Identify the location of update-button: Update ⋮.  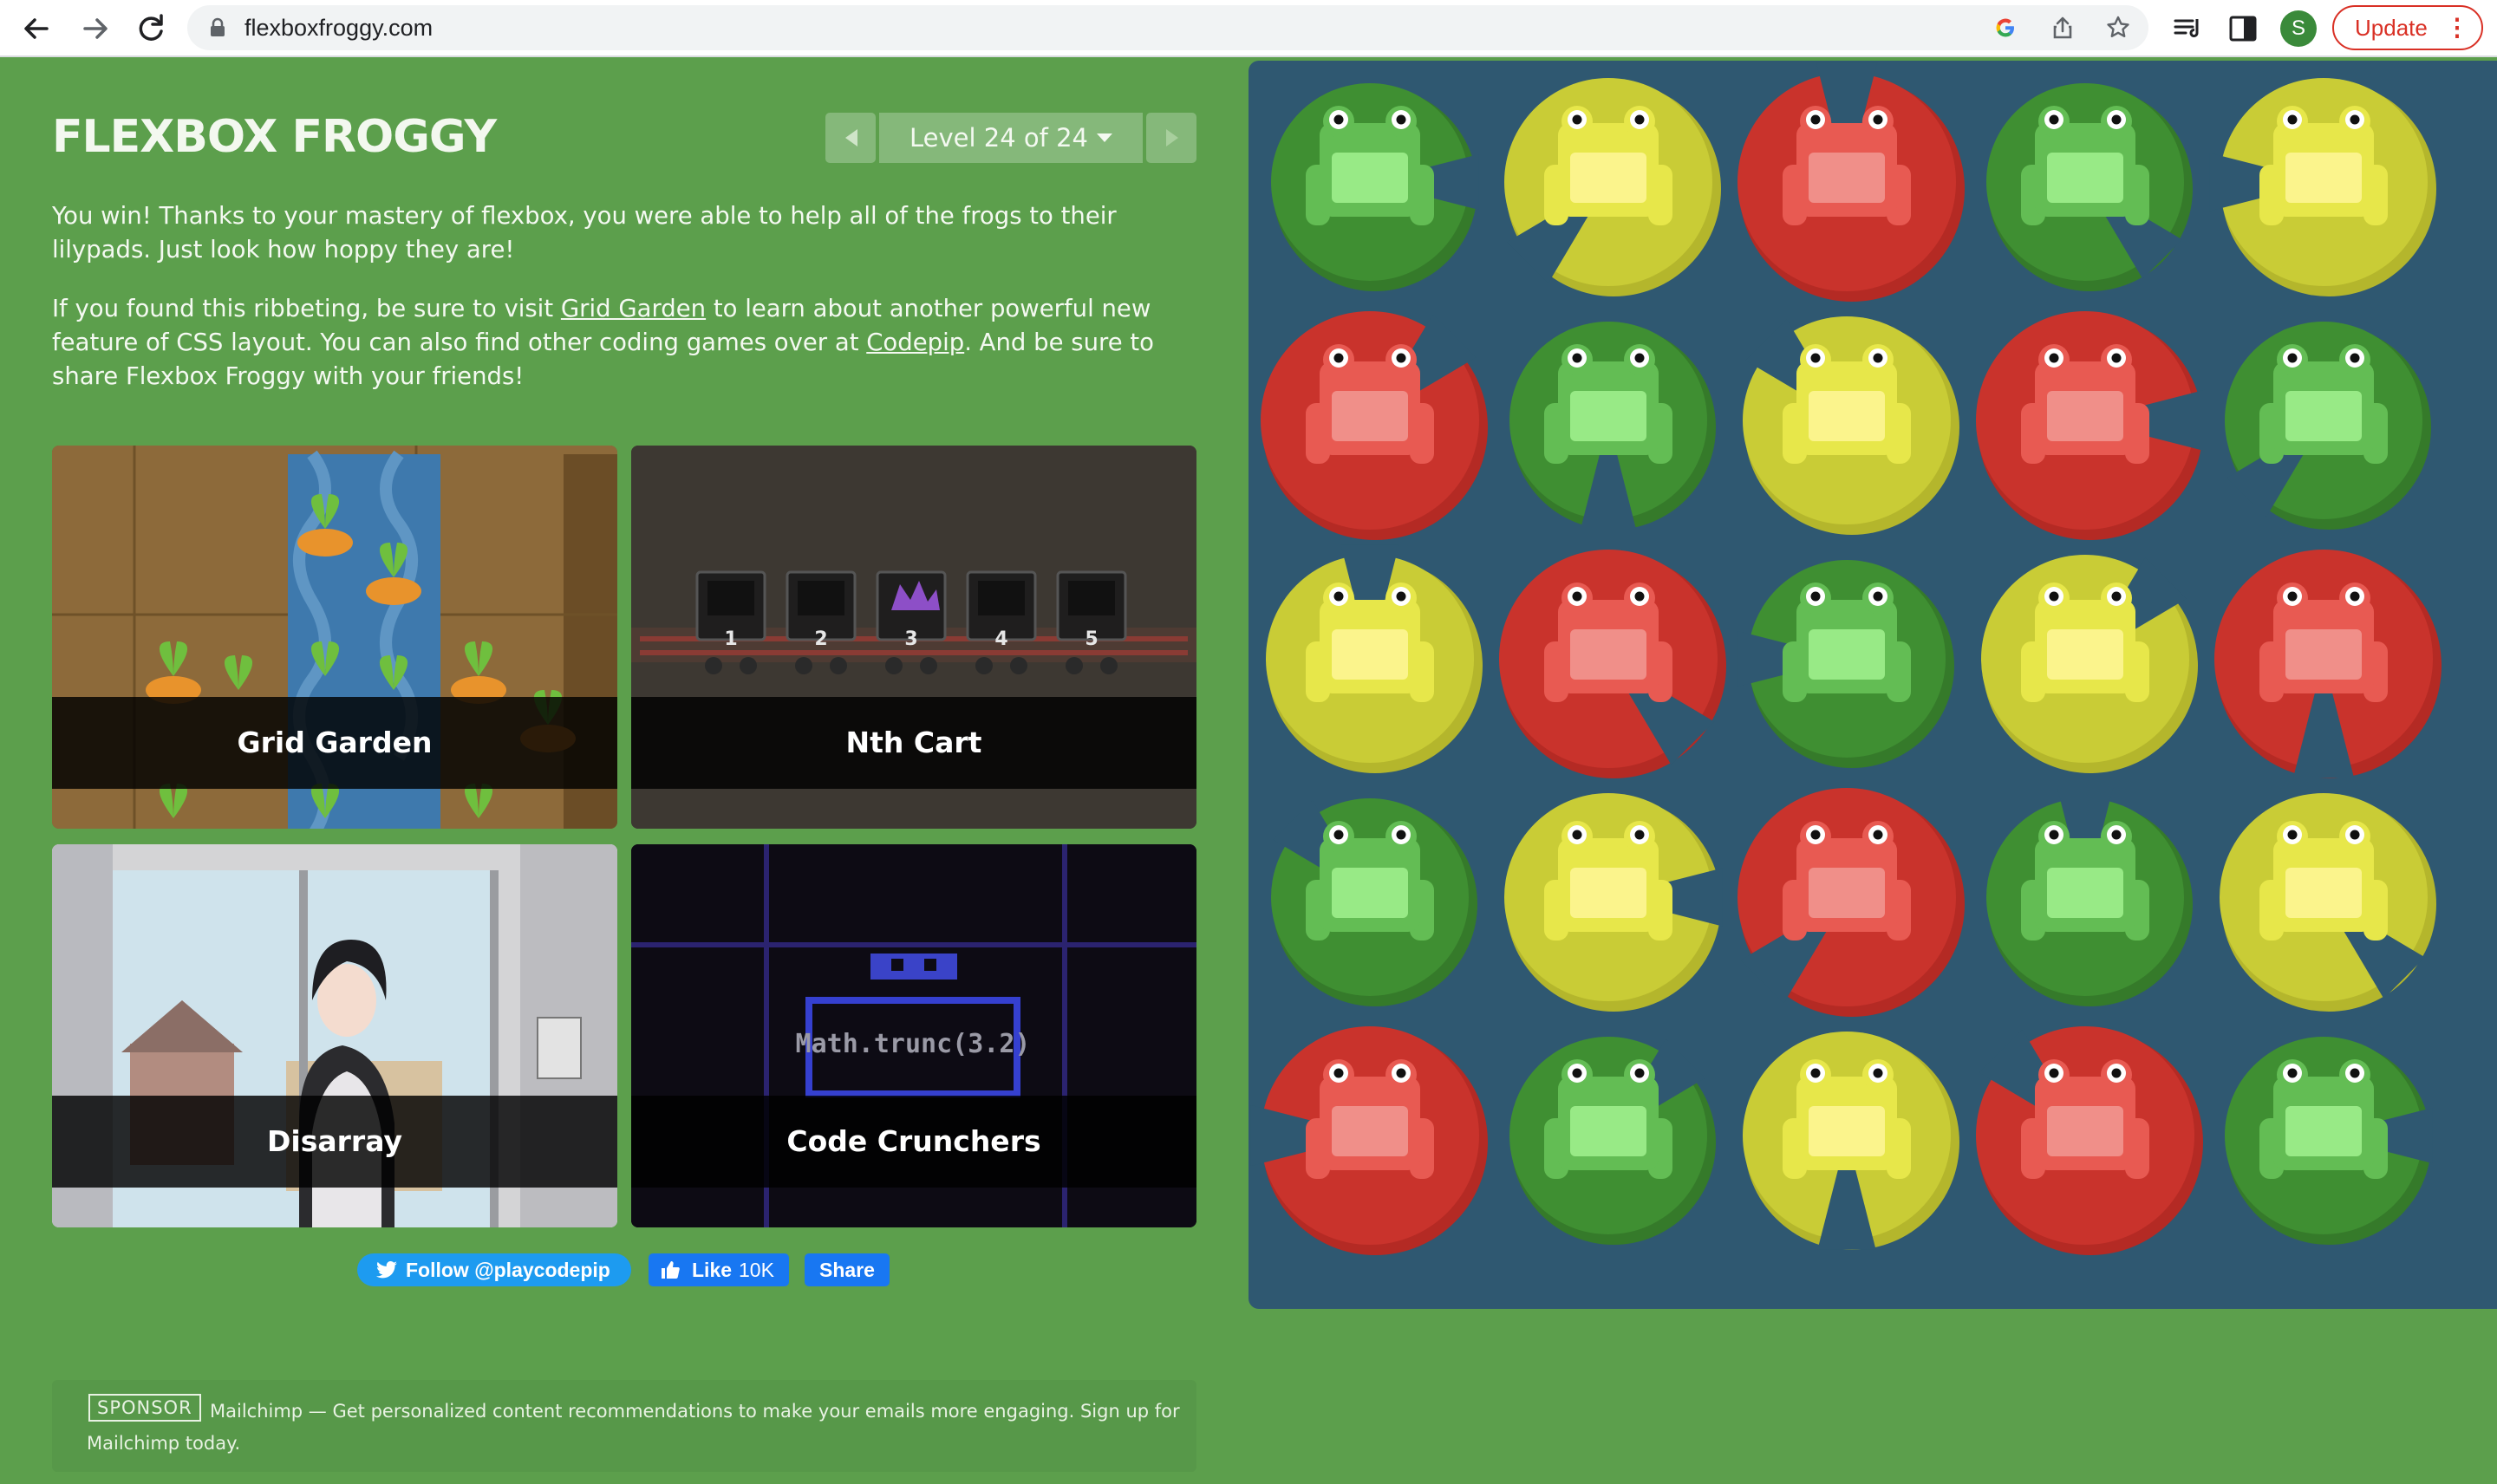
(2407, 27).